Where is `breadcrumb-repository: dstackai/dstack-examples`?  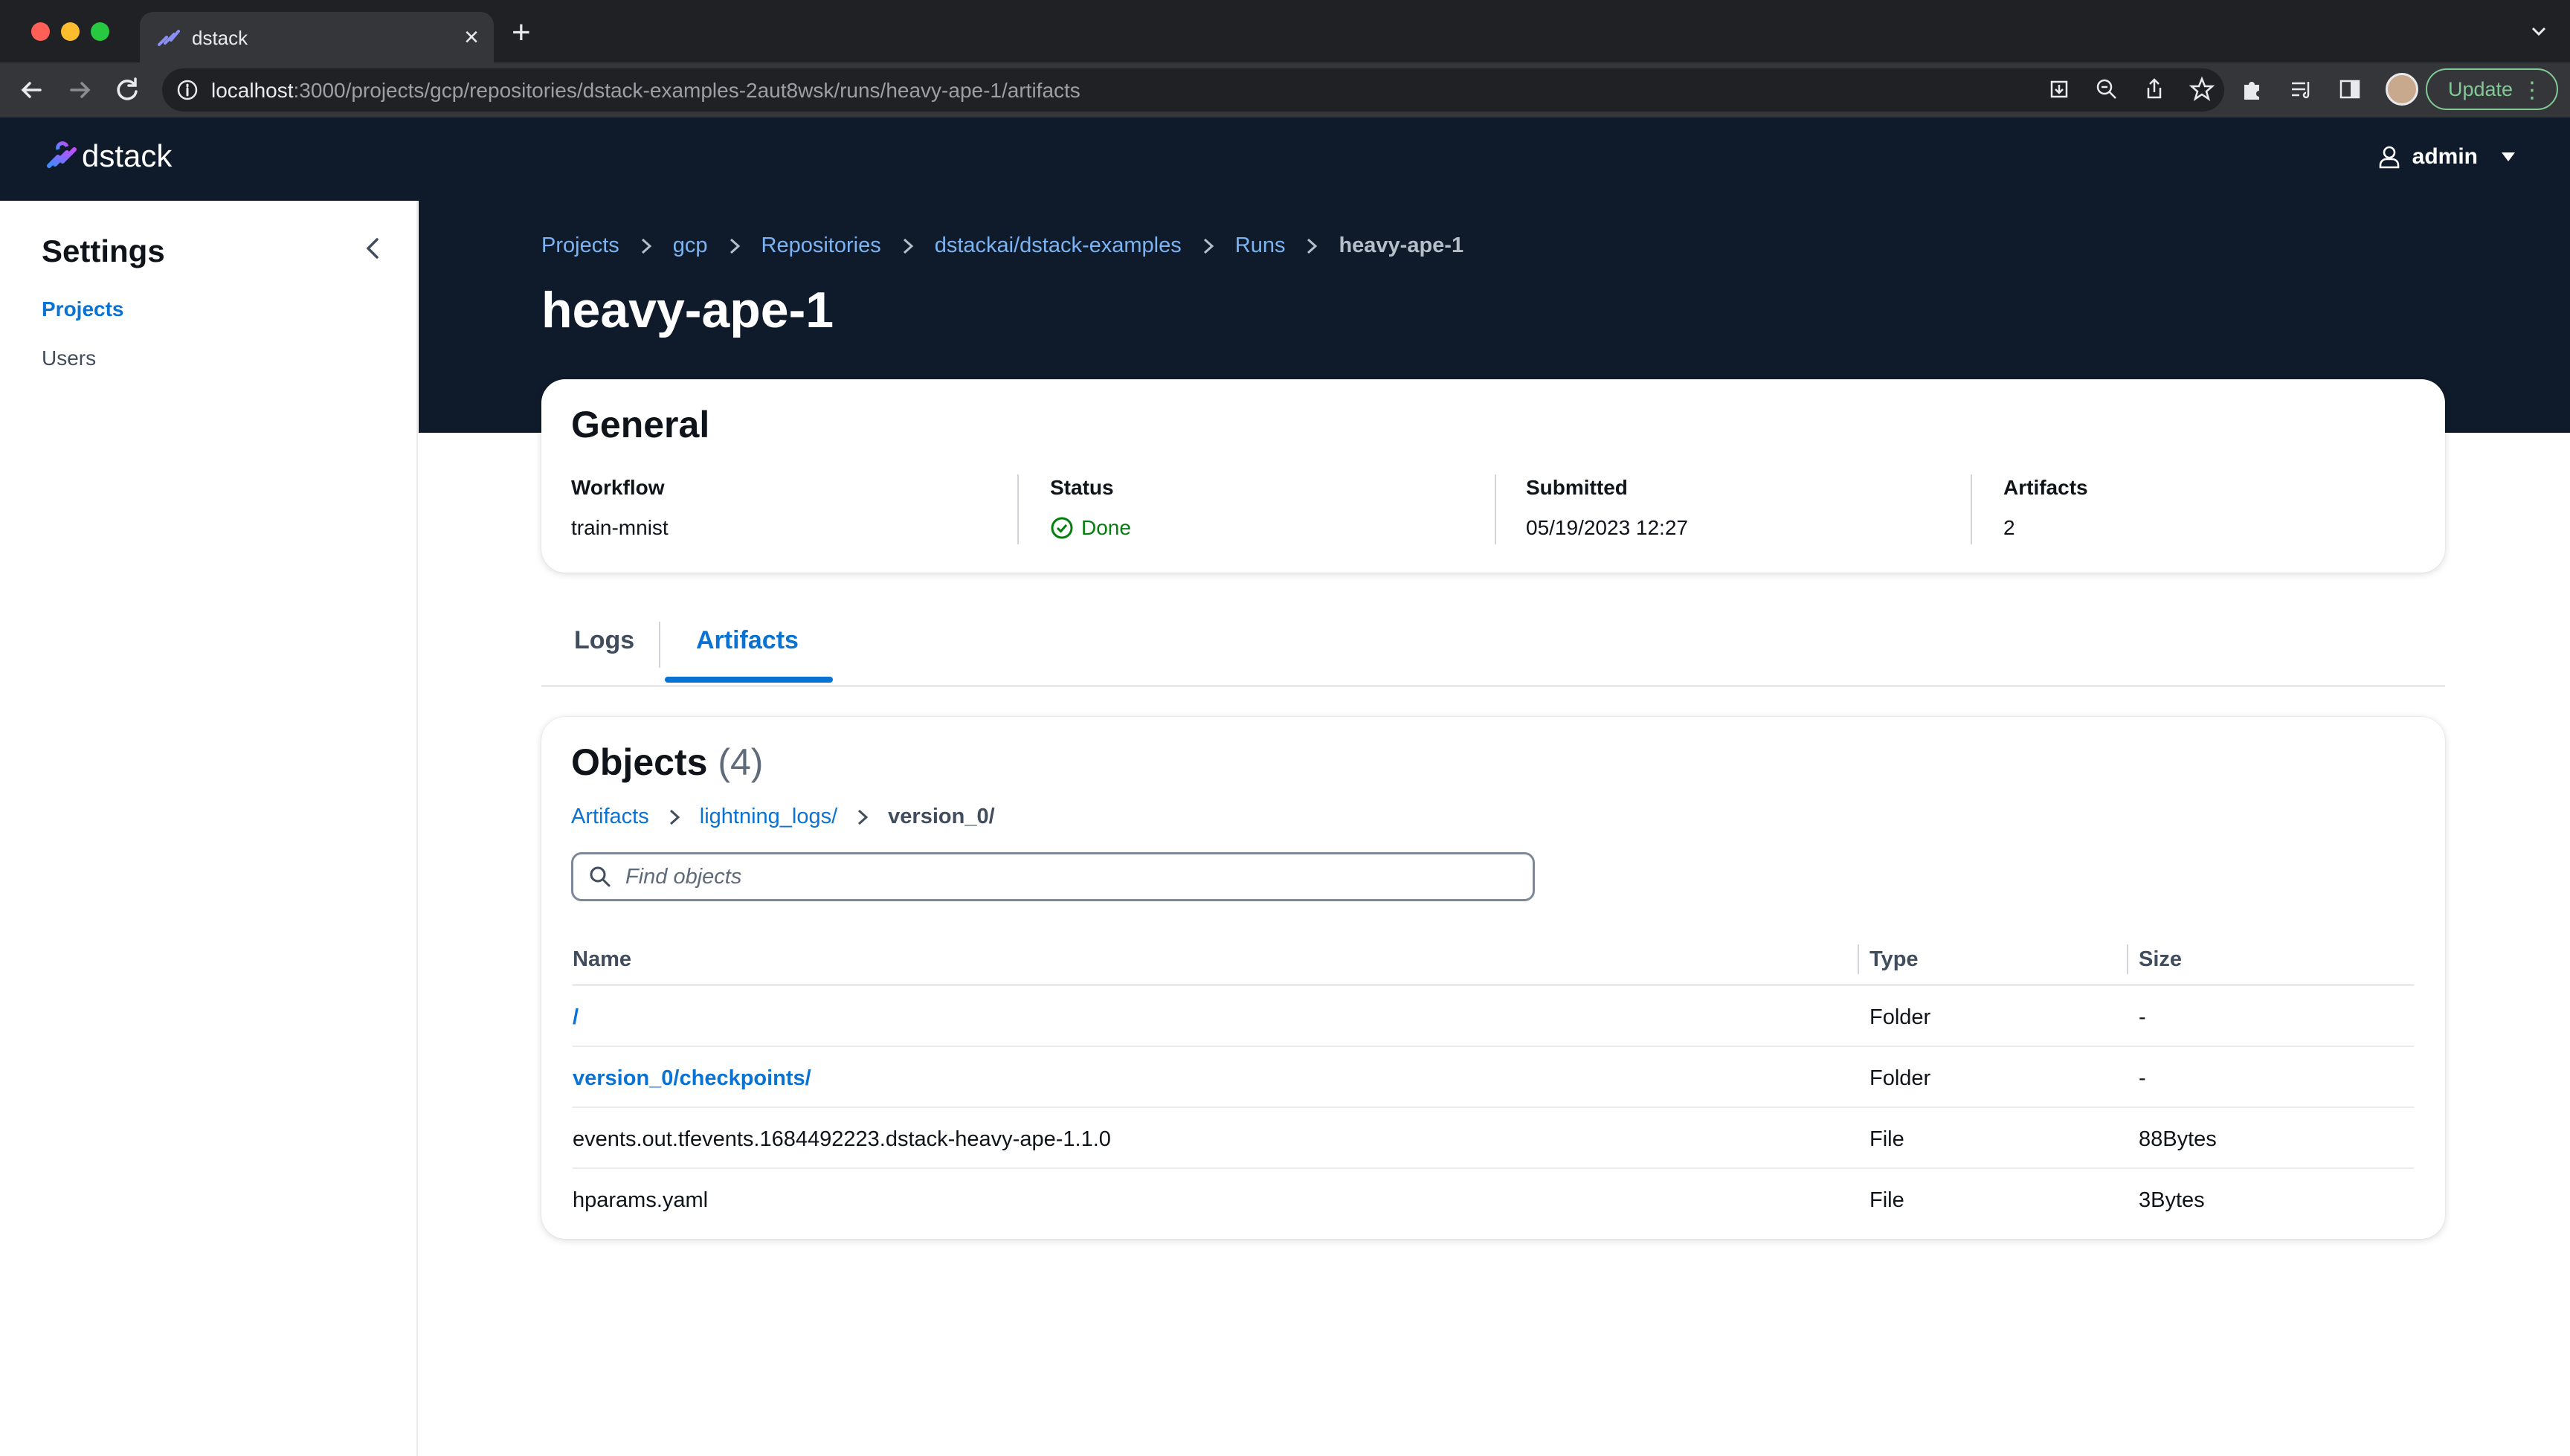 breadcrumb-repository: dstackai/dstack-examples is located at coordinates (1058, 245).